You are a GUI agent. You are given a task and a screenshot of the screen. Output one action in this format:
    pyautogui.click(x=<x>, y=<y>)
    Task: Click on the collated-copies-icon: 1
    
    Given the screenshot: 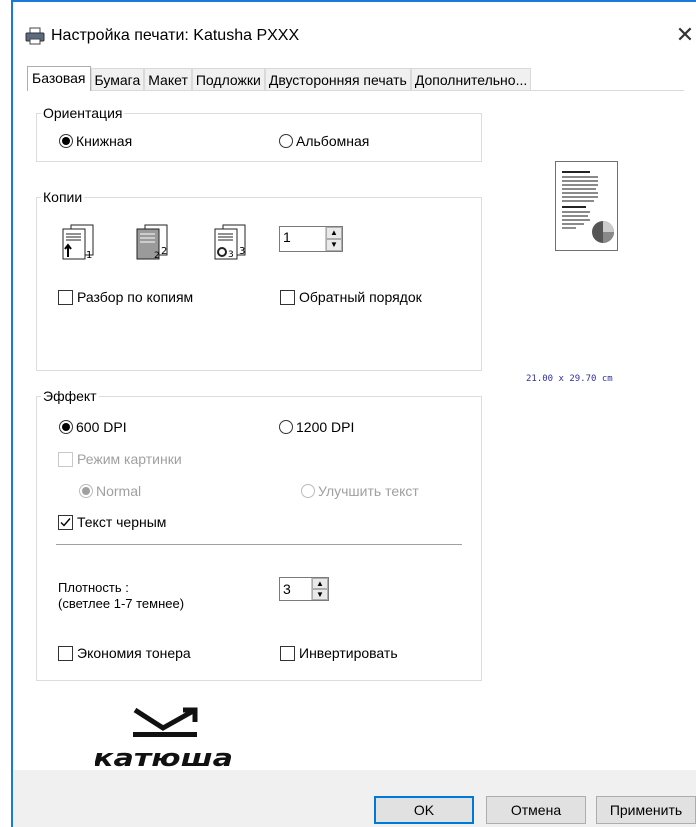 What is the action you would take?
    pyautogui.click(x=78, y=242)
    